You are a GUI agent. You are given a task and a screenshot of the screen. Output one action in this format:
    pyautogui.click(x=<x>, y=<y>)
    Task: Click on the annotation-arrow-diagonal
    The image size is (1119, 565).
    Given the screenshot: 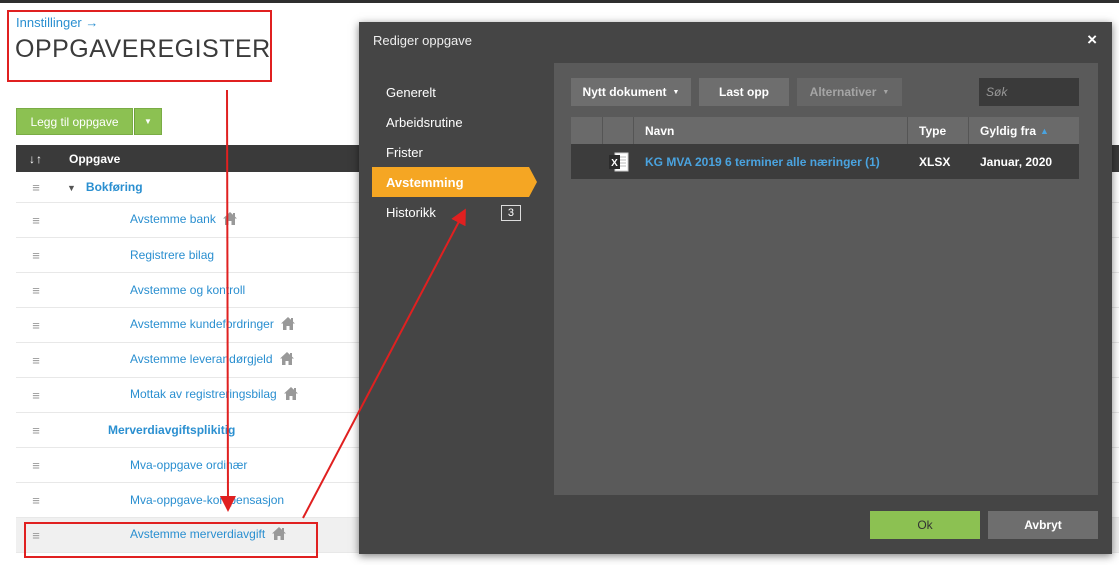 What is the action you would take?
    pyautogui.click(x=384, y=363)
    